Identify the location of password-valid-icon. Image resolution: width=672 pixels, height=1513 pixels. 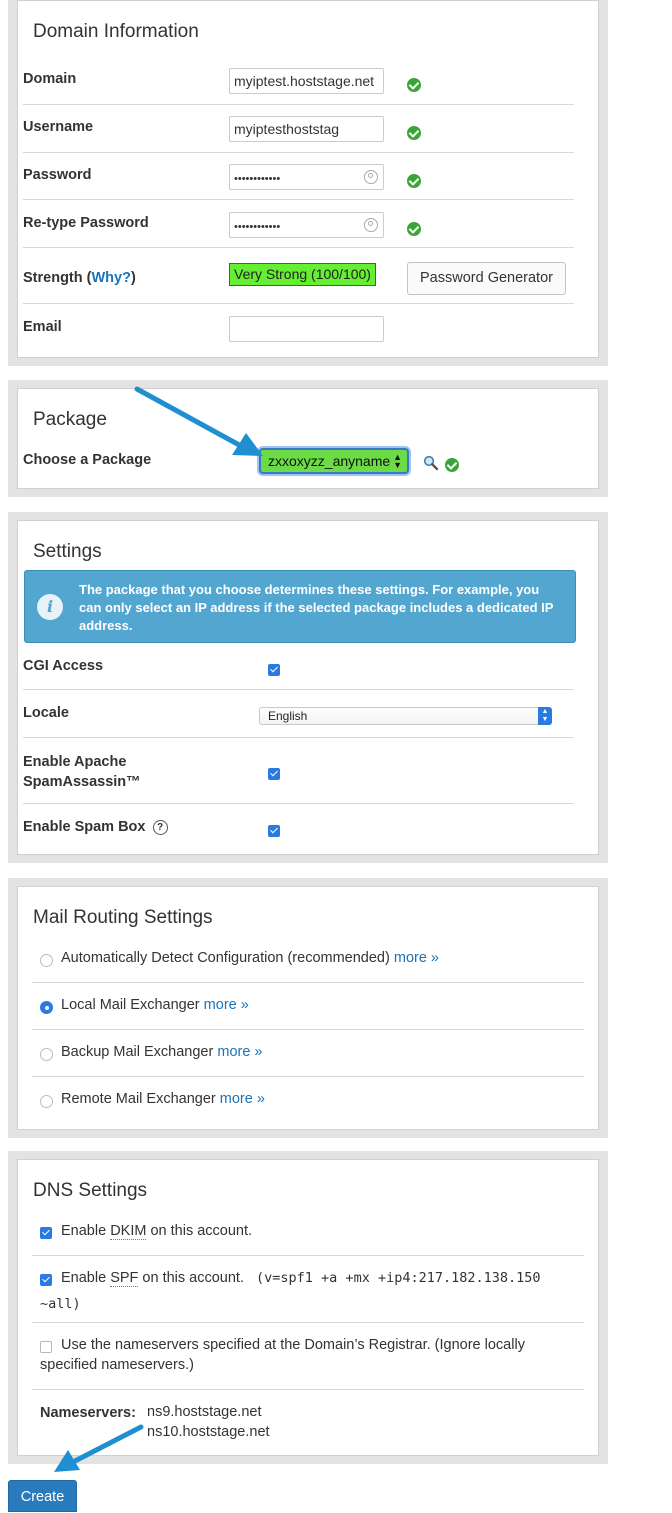
(414, 181).